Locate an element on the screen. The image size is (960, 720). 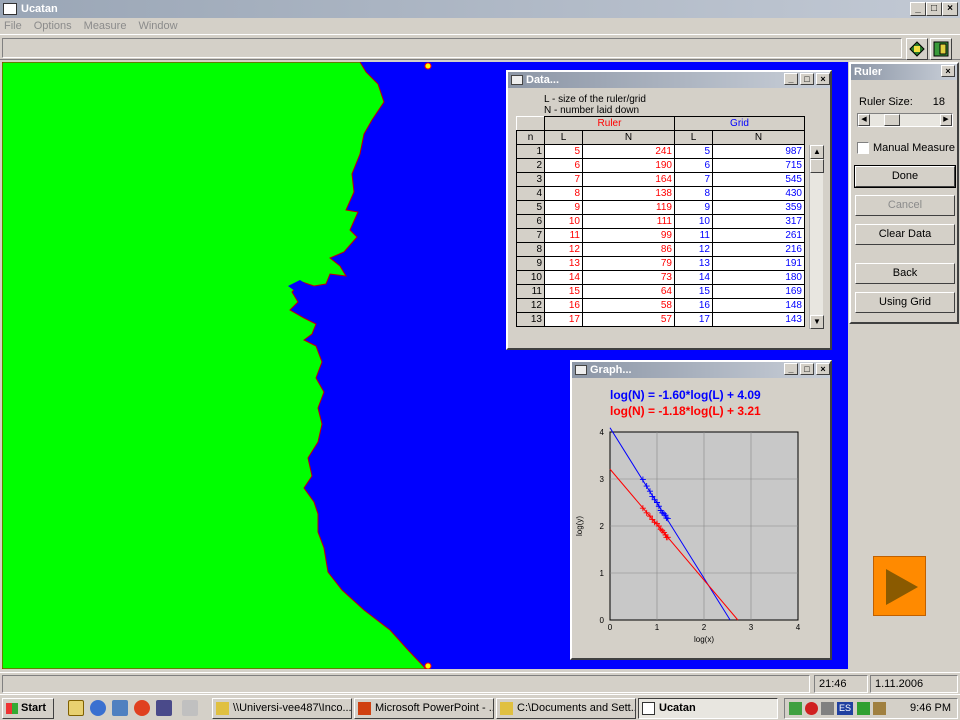
col-grid-l: L is located at coordinates (693, 137).